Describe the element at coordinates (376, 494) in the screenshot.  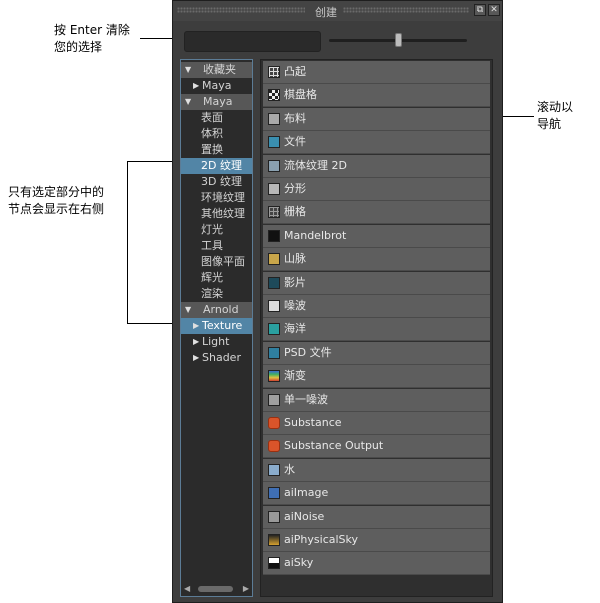
I see `node-list-item: aiImage` at that location.